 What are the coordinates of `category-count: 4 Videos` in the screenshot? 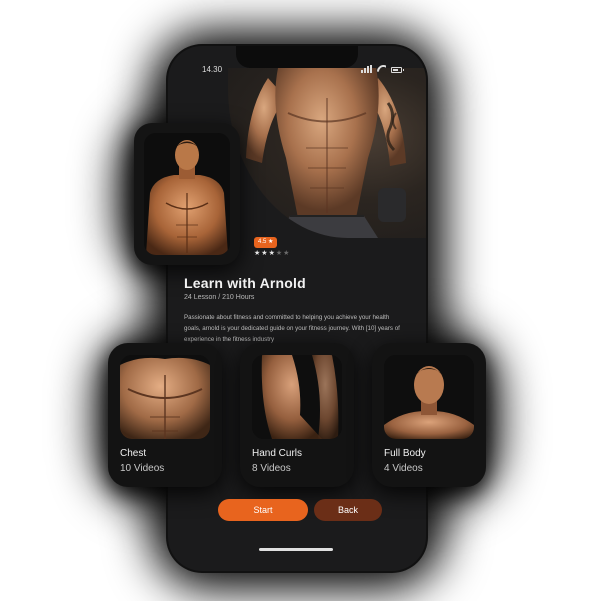 It's located at (403, 468).